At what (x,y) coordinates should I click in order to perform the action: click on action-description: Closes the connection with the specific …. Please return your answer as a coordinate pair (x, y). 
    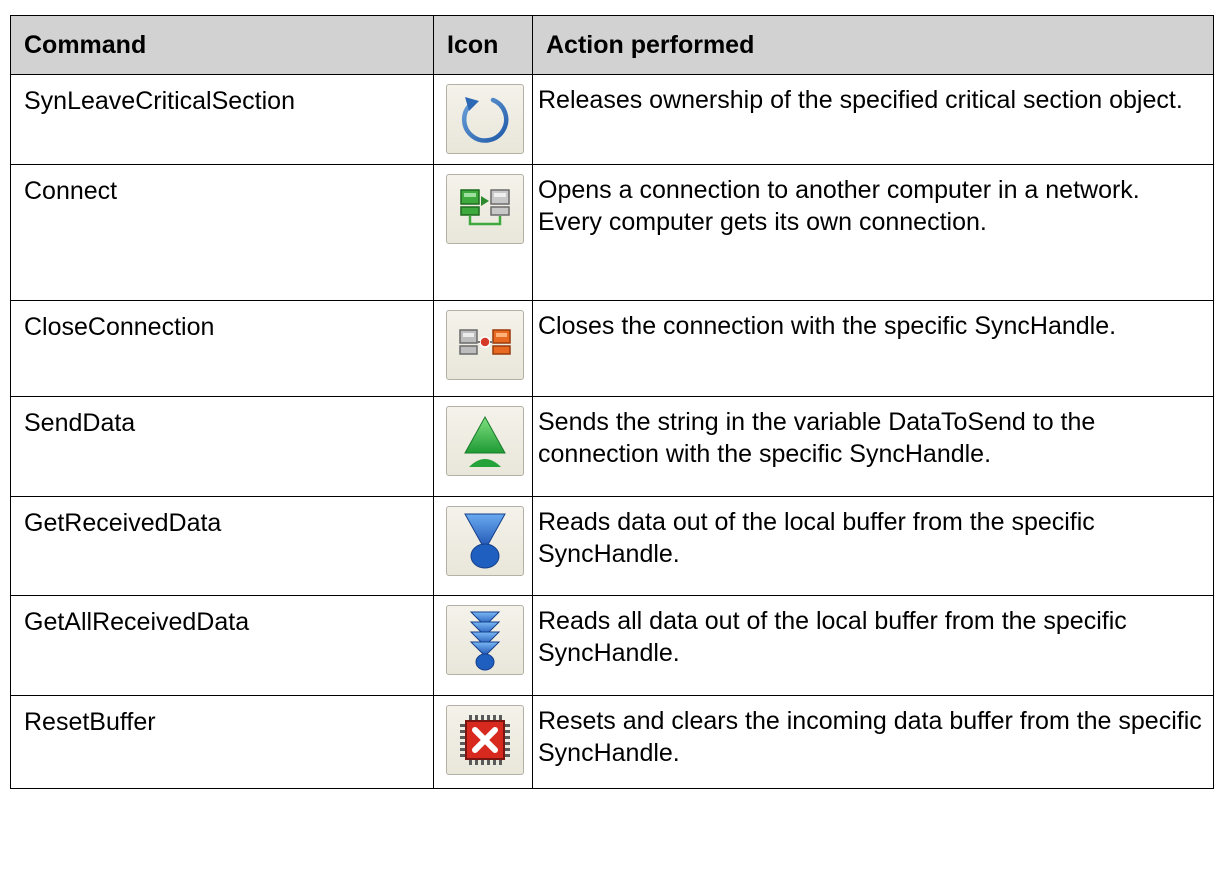
    Looking at the image, I should click on (873, 348).